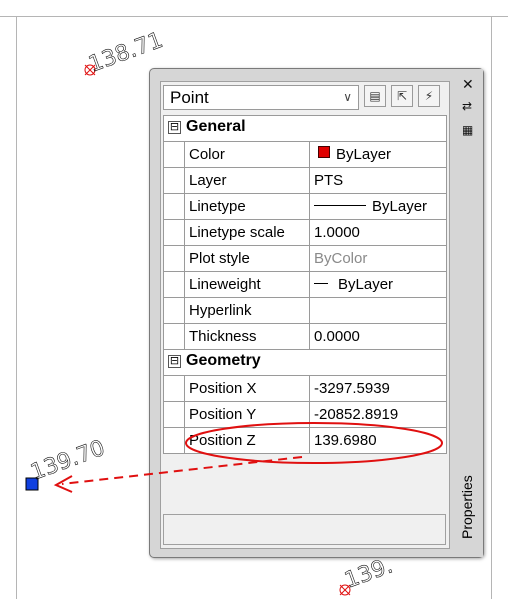  Describe the element at coordinates (467, 106) in the screenshot. I see `auto-hide-icon: ⇄` at that location.